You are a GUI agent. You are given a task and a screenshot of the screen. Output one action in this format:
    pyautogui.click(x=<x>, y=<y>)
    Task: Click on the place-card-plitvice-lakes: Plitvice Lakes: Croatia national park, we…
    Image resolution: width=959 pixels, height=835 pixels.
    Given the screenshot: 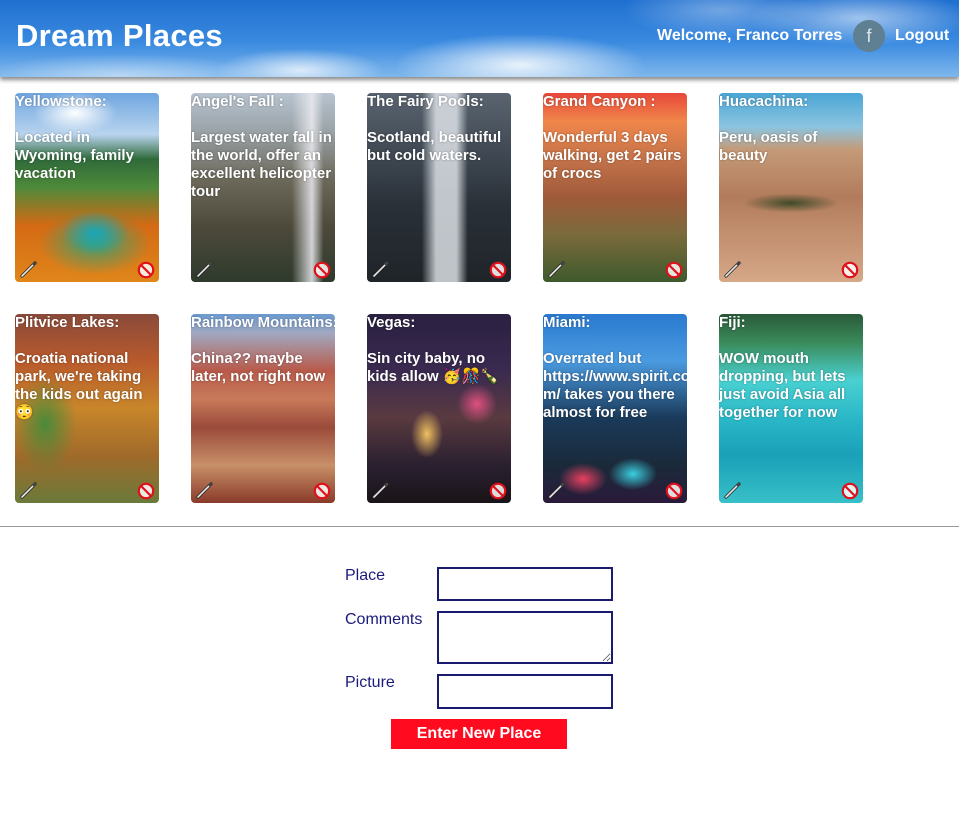 What is the action you would take?
    pyautogui.click(x=87, y=408)
    